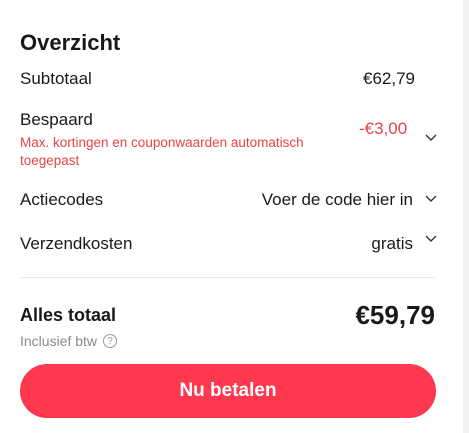  What do you see at coordinates (228, 244) in the screenshot?
I see `shipping-row: Verzendkosten gratis` at bounding box center [228, 244].